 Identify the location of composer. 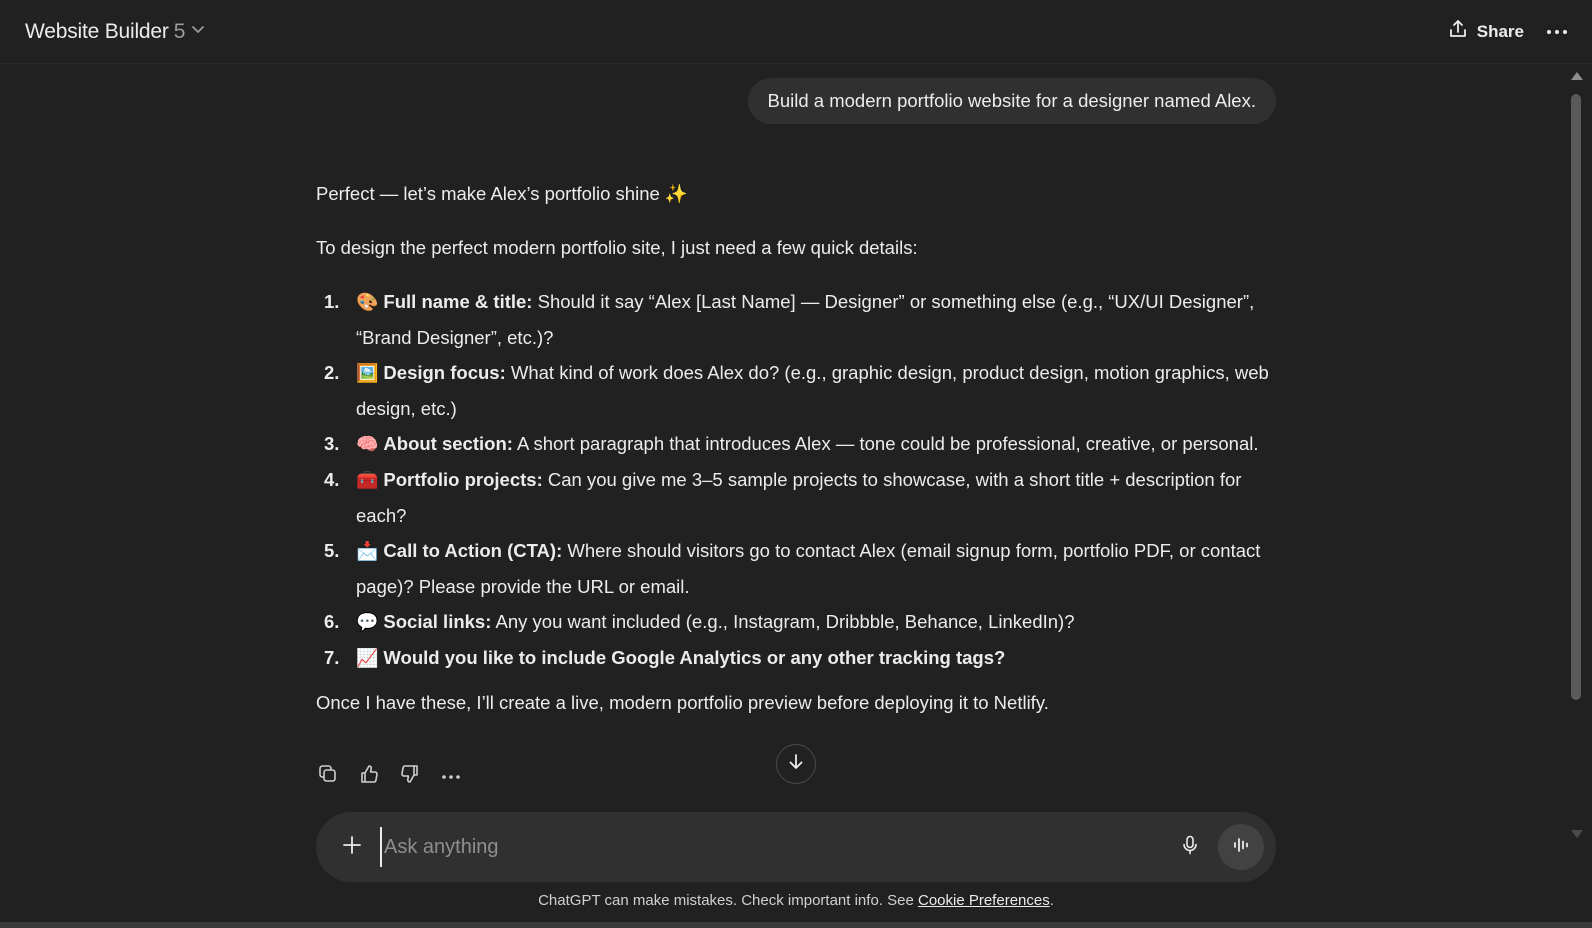
(796, 847).